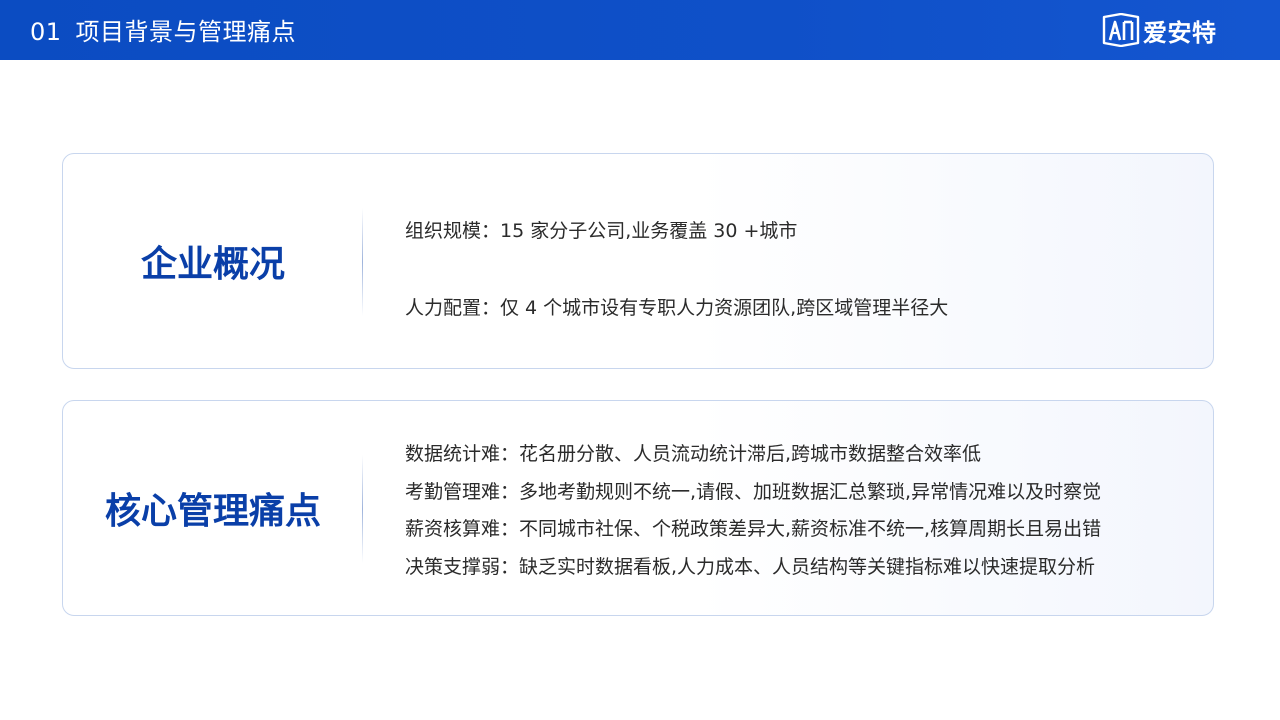 The image size is (1280, 720). Describe the element at coordinates (753, 529) in the screenshot. I see `pain-point-payroll: 薪资核算难：不同城市社保、个税政策差异大,薪资标准不统一,核算周期长且易出错` at that location.